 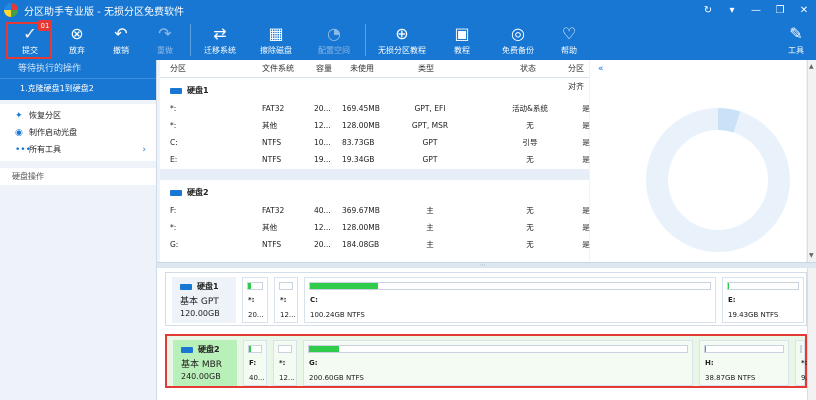 I want to click on pending-op-item: 1.克隆硬盘1到硬盘2, so click(x=78, y=89).